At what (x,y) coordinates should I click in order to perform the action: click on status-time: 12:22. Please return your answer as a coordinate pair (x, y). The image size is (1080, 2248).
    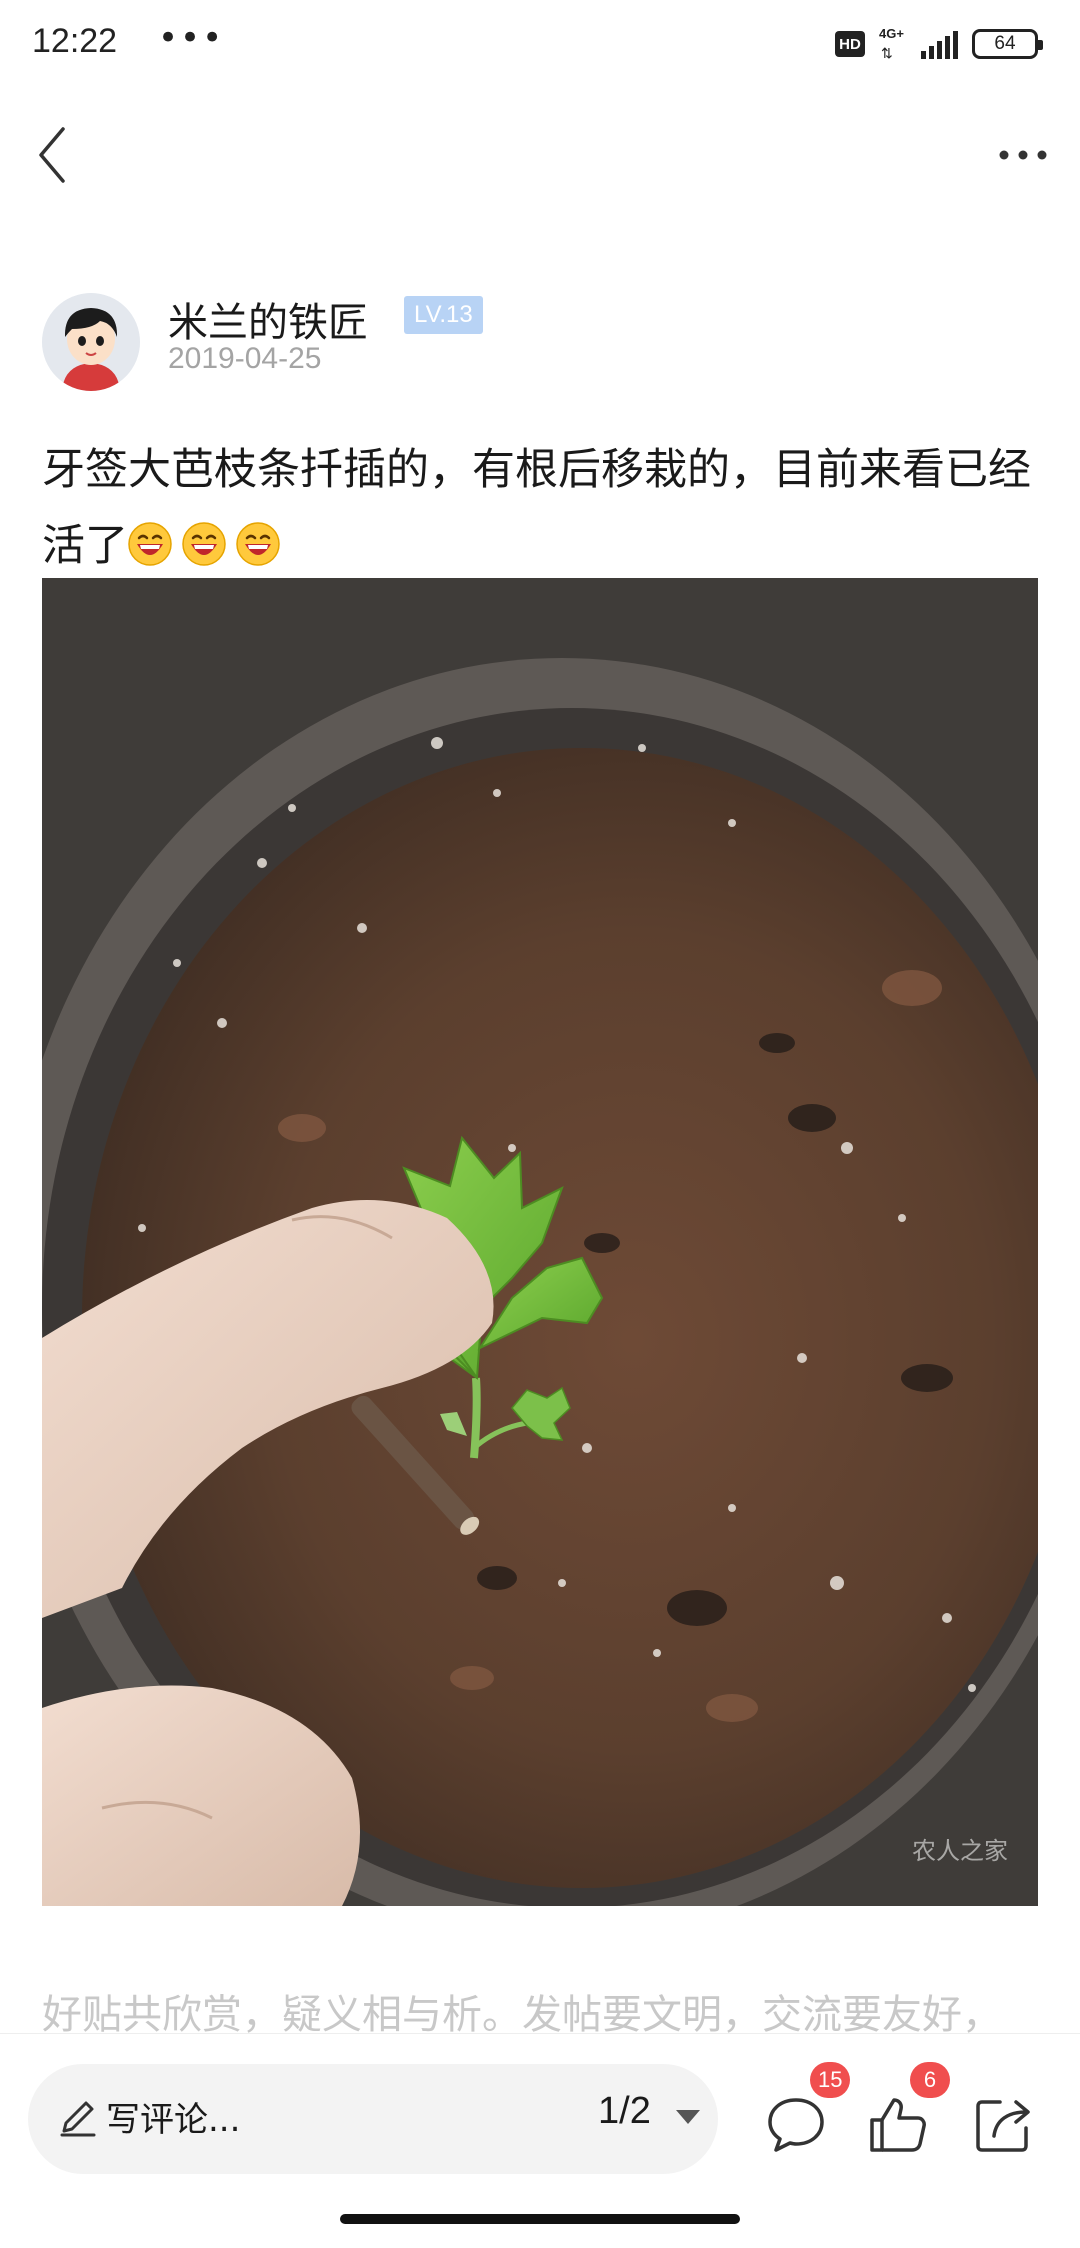
    Looking at the image, I should click on (75, 41).